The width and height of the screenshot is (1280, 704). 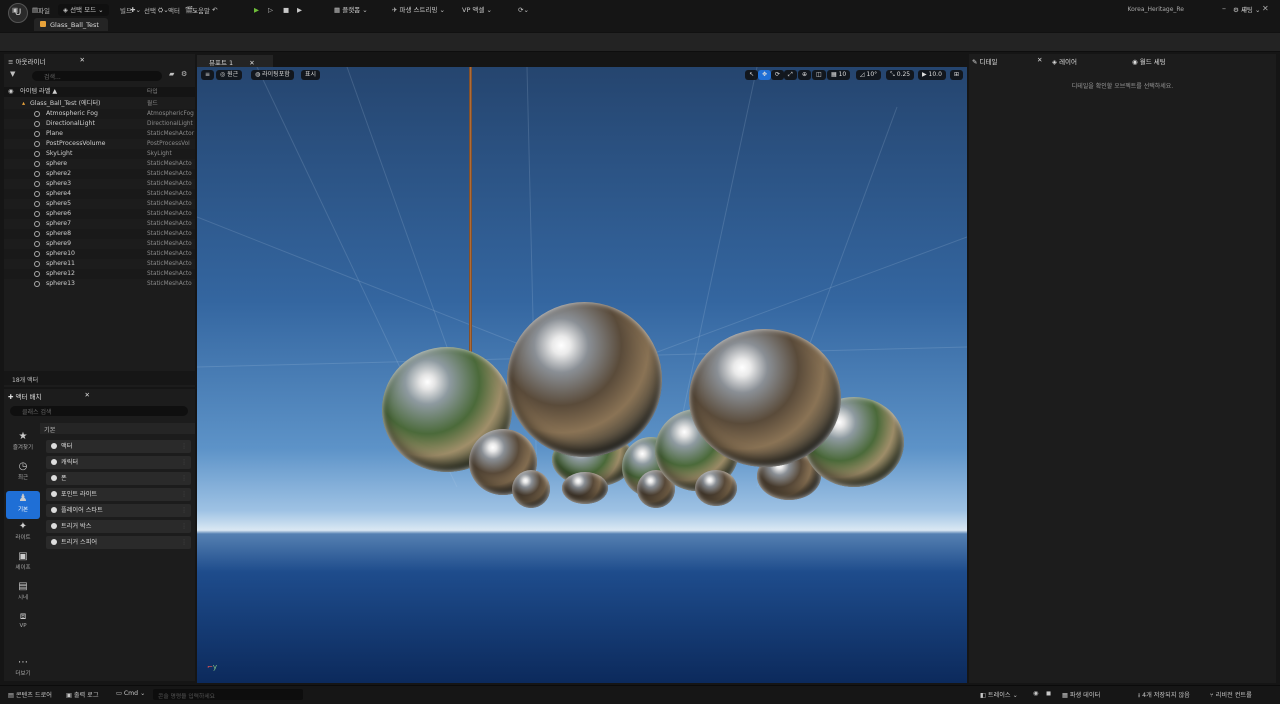 I want to click on surface-snap-icon: ◫, so click(x=819, y=75).